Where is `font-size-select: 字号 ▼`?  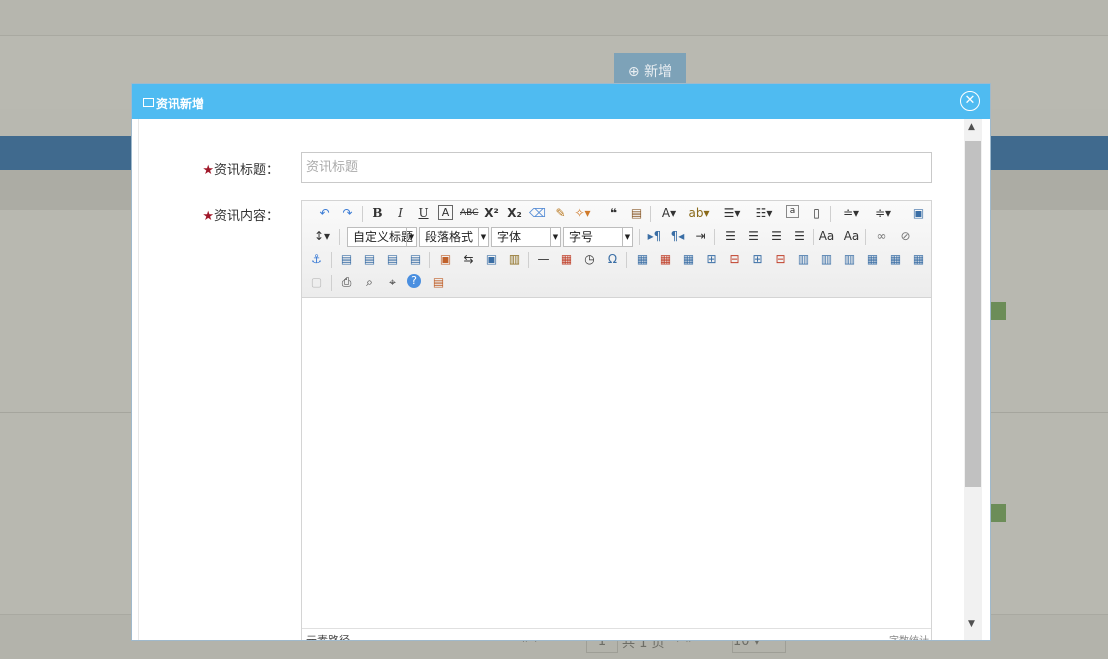 font-size-select: 字号 ▼ is located at coordinates (598, 237).